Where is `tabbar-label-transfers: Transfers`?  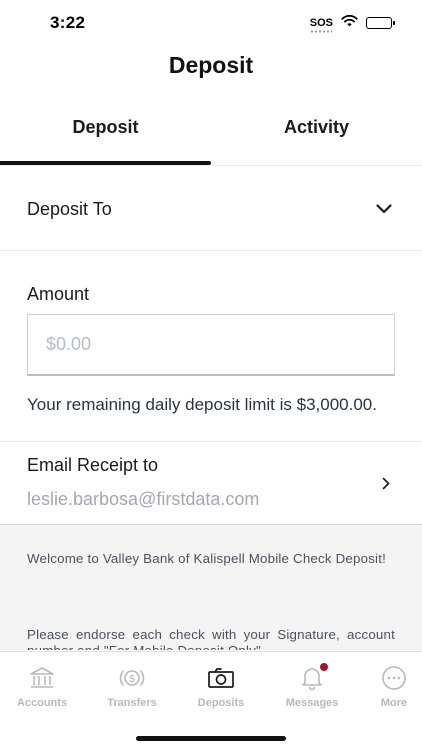
tabbar-label-transfers: Transfers is located at coordinates (132, 703).